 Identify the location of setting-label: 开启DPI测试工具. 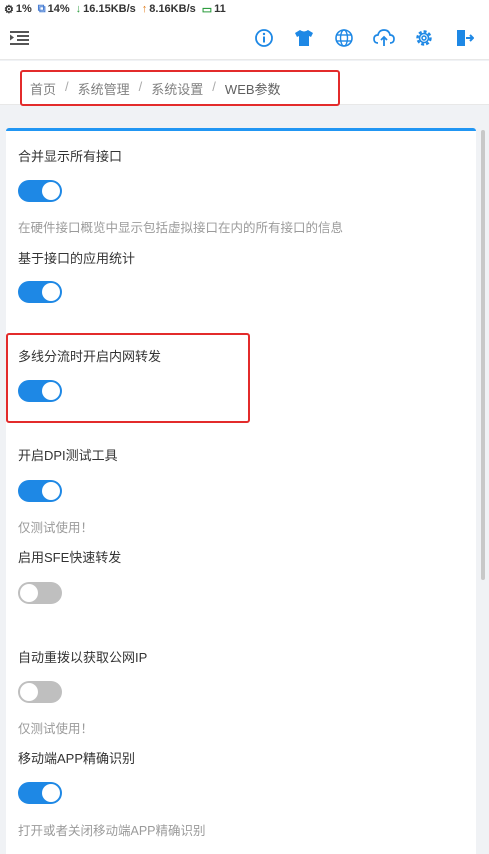
(68, 455).